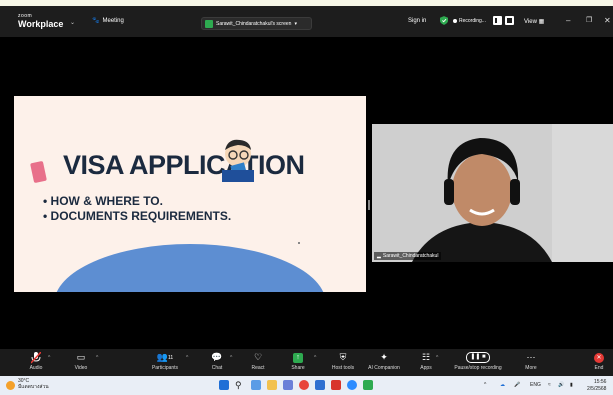 The width and height of the screenshot is (613, 395). What do you see at coordinates (509, 20) in the screenshot?
I see `stop-recording-button` at bounding box center [509, 20].